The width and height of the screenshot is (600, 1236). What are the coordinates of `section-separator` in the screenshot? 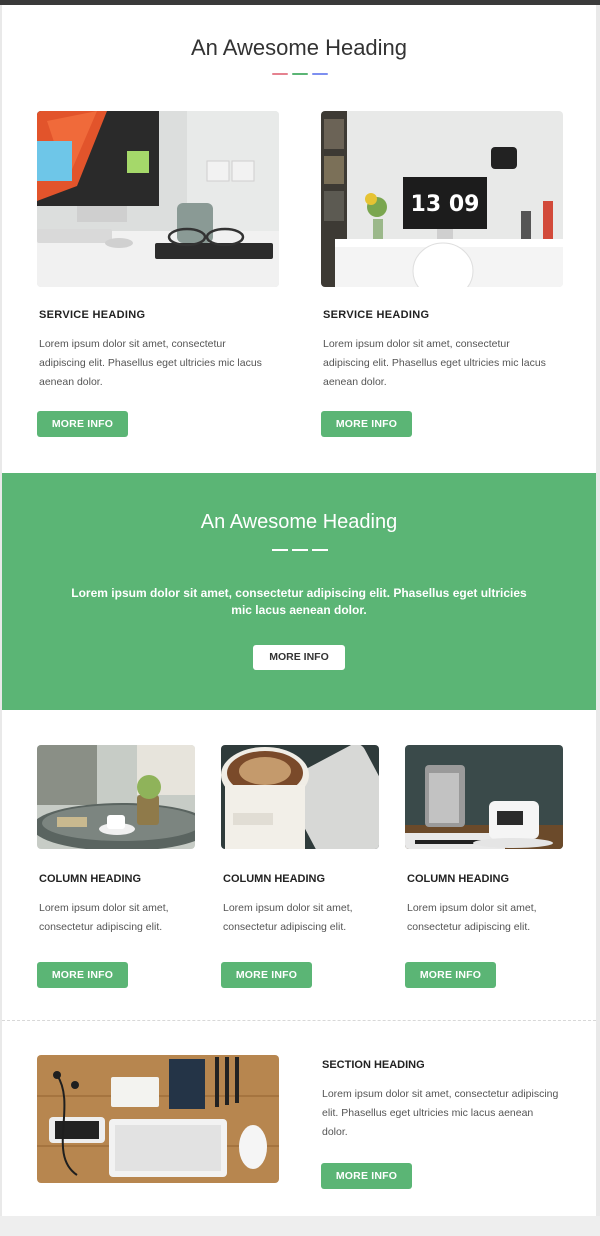 It's located at (299, 1020).